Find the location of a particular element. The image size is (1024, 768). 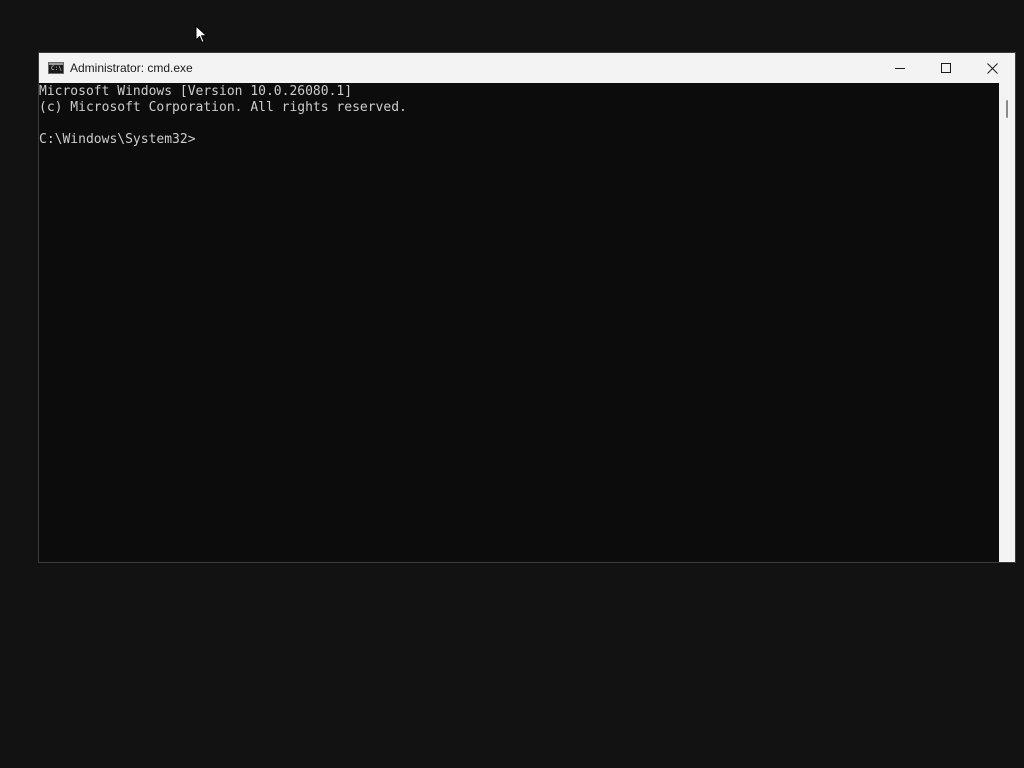

title-bar: C:\ Administrator: cmd.exe is located at coordinates (527, 68).